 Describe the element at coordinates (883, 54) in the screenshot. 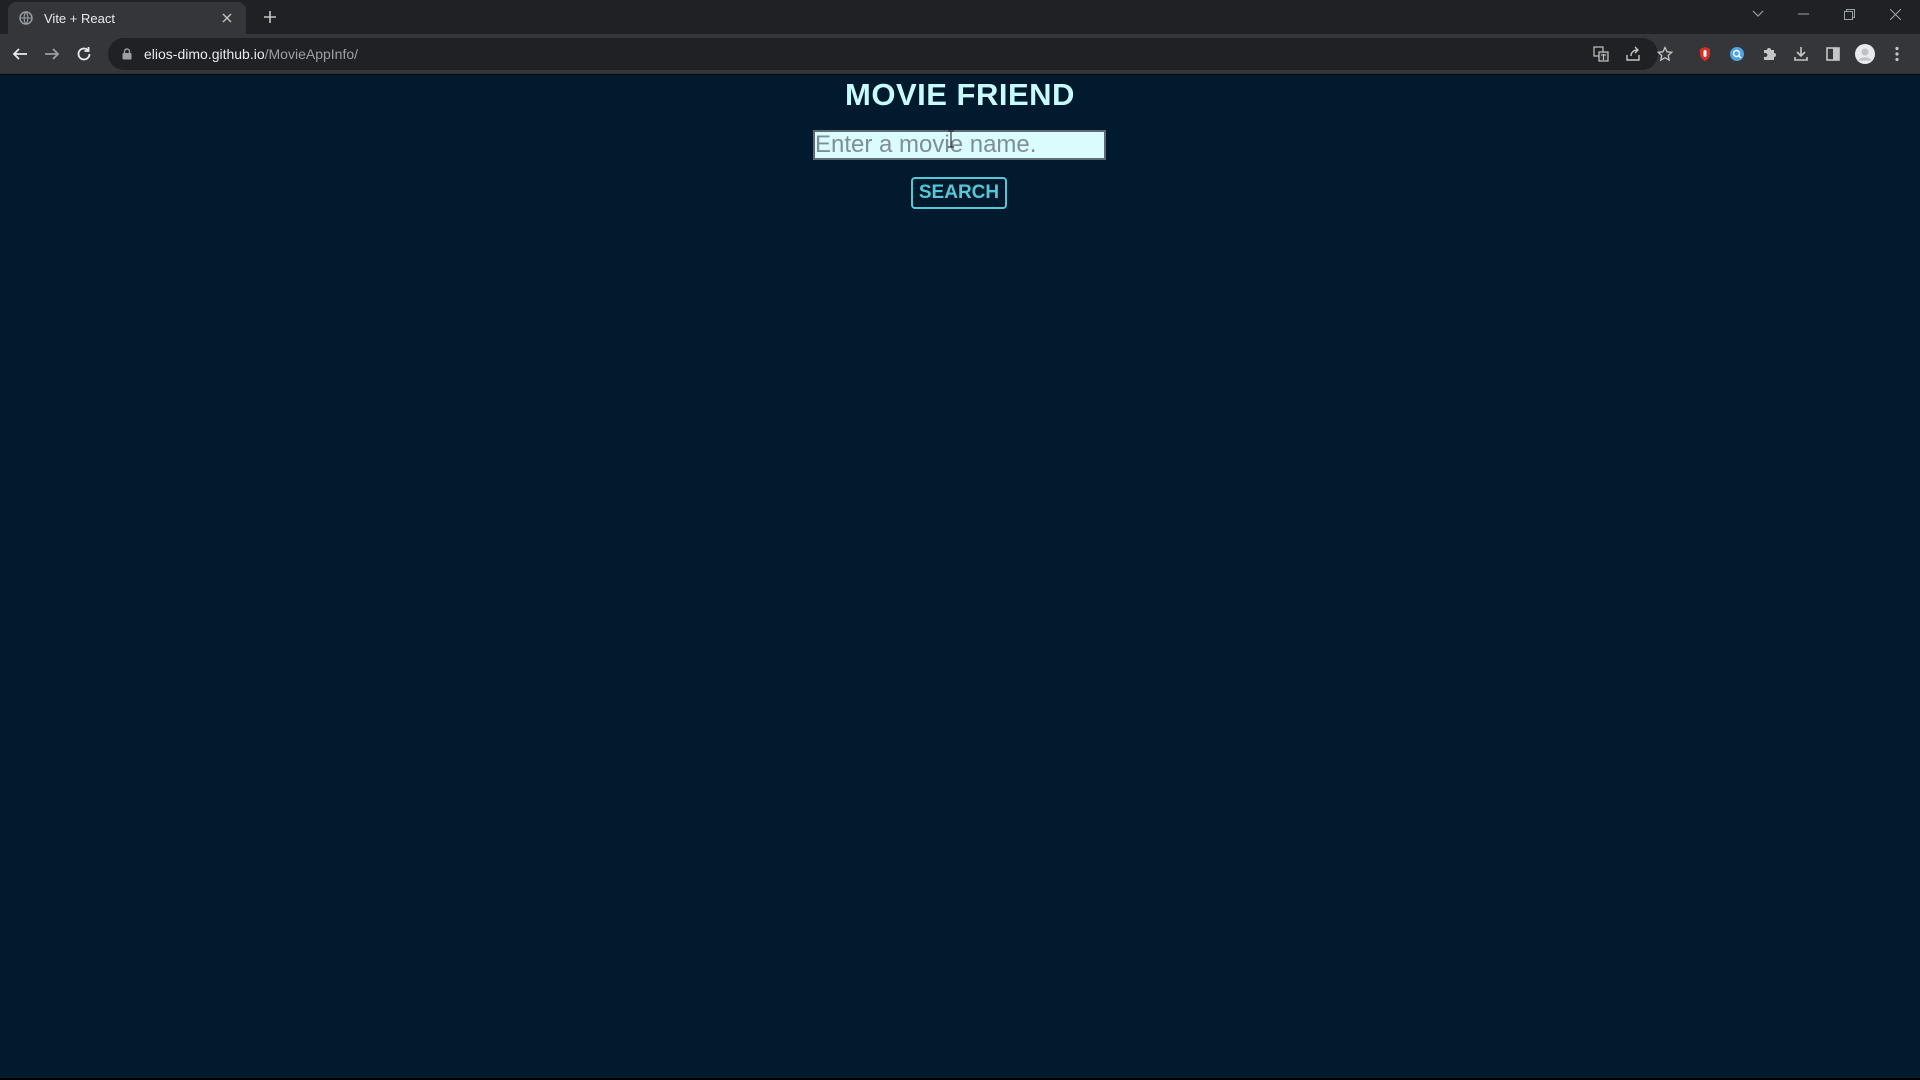

I see `address-bar: elios-dimo.github.io/MovieAppInfo/` at that location.